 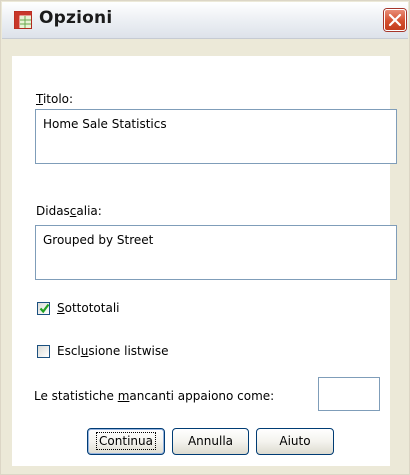 I want to click on missing-label-before: Le statistiche, so click(x=76, y=396).